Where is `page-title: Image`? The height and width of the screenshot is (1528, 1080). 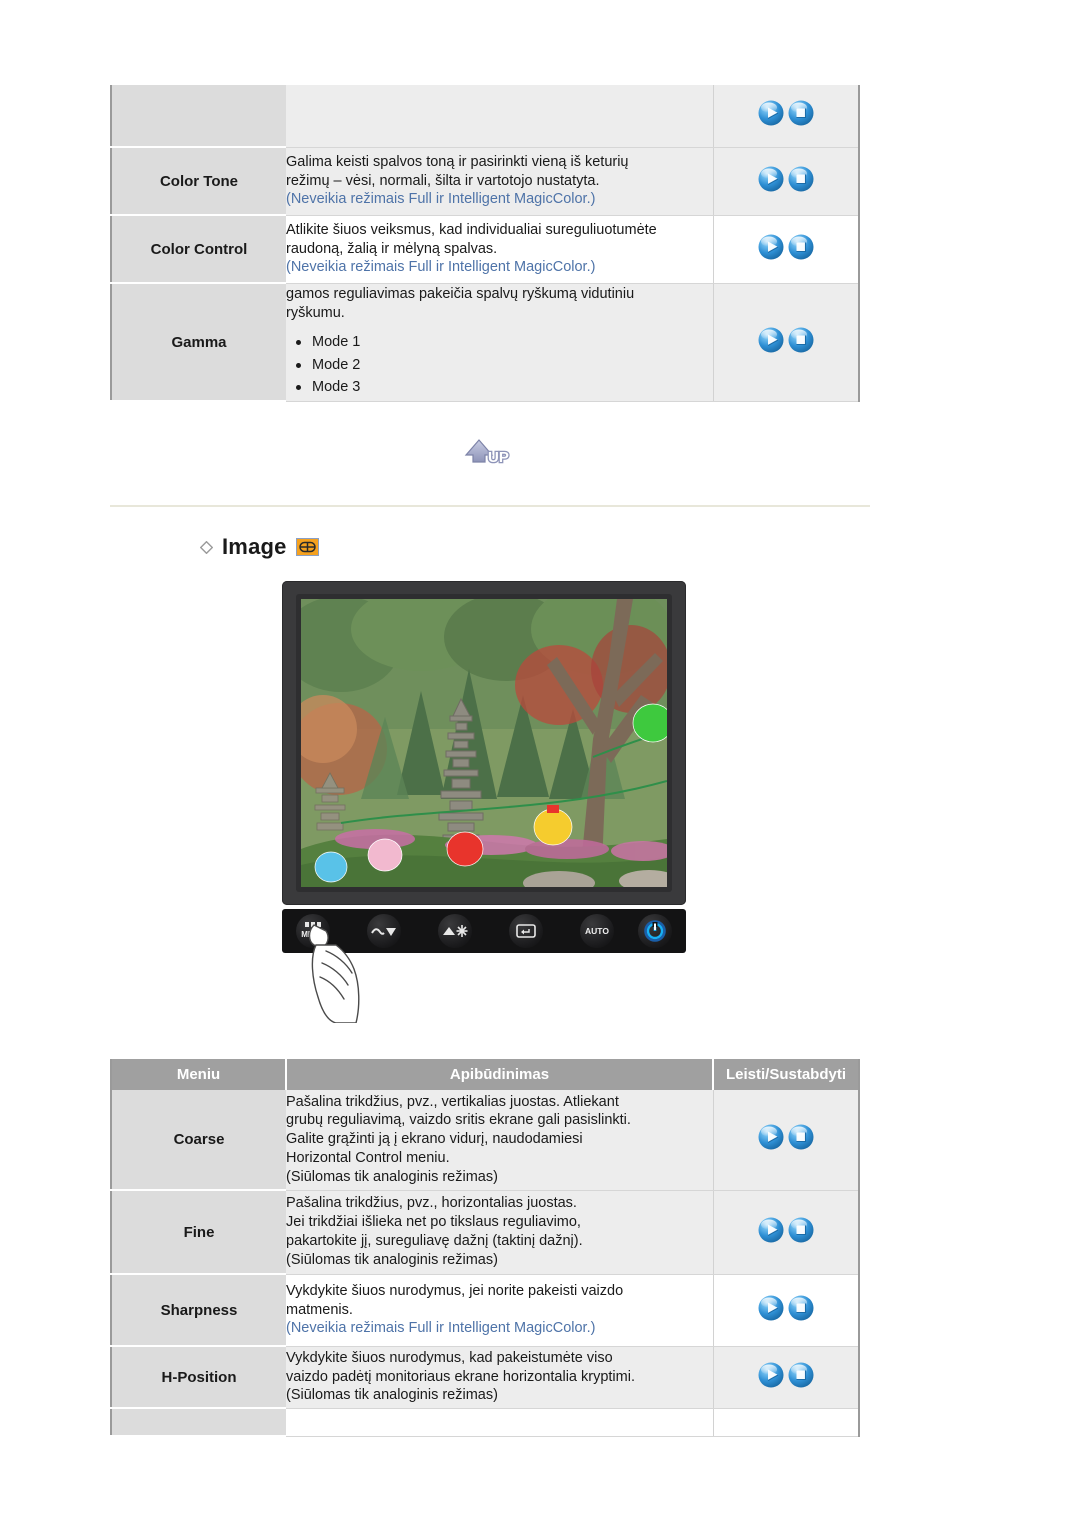 page-title: Image is located at coordinates (254, 546).